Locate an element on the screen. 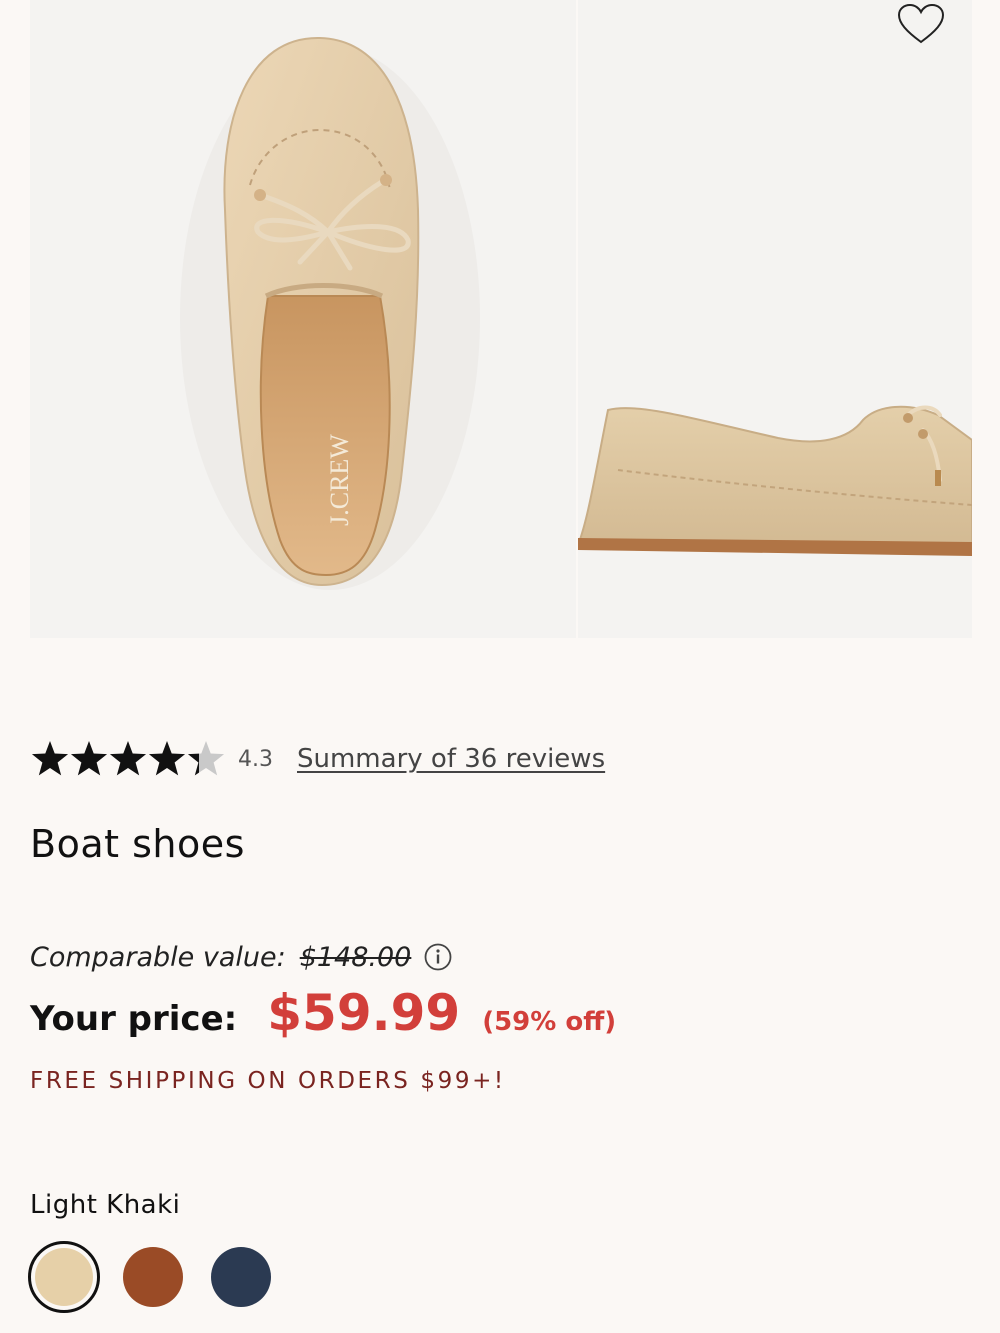 The height and width of the screenshot is (1333, 1000). shoe-top-illustration: J.CREW is located at coordinates (330, 313).